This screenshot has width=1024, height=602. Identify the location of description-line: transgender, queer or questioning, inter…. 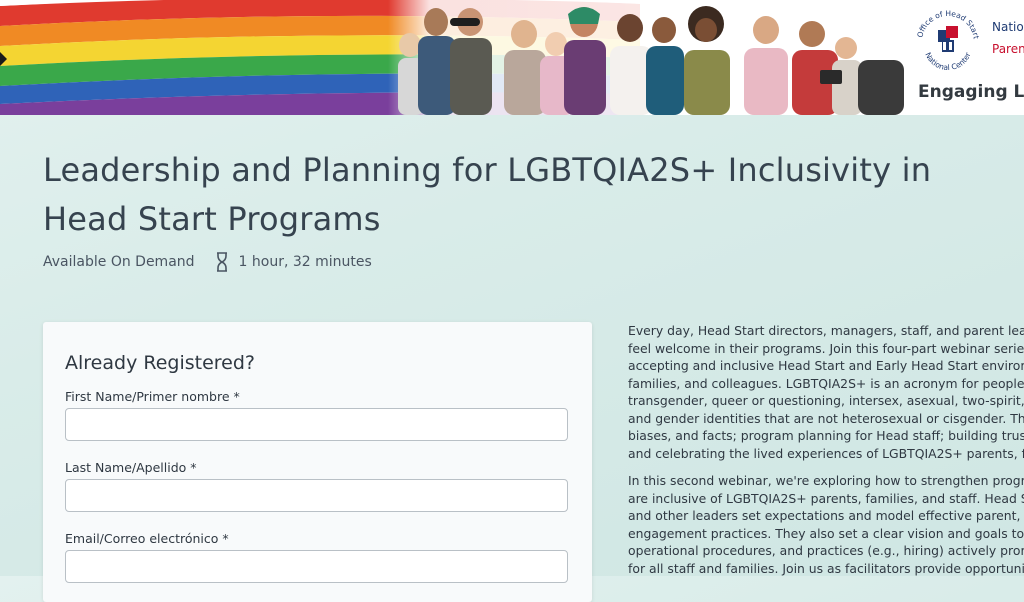
(826, 400).